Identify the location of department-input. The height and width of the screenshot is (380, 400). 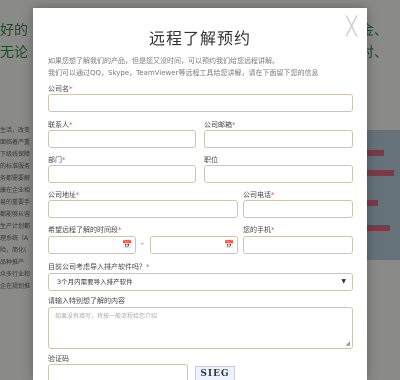
(122, 174).